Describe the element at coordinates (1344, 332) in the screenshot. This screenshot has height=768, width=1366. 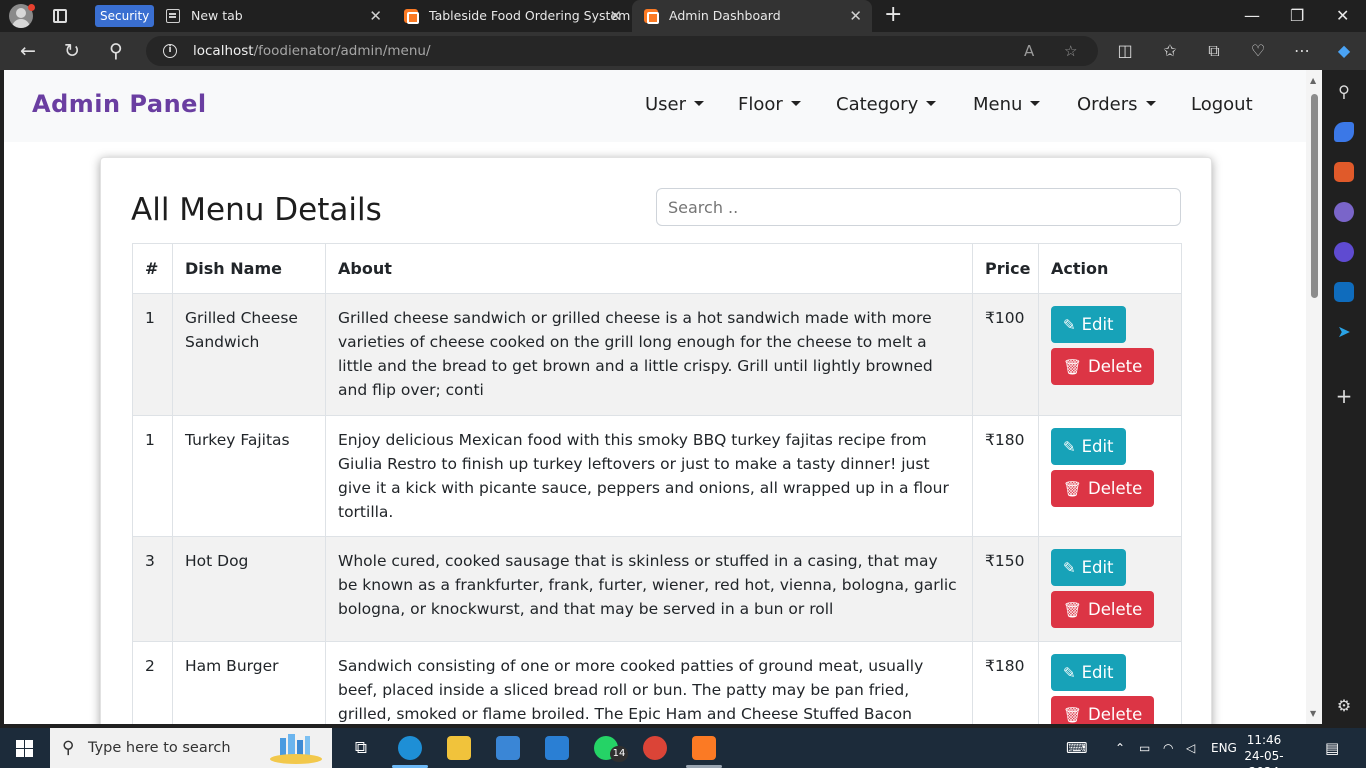
I see `send-icon: ➤` at that location.